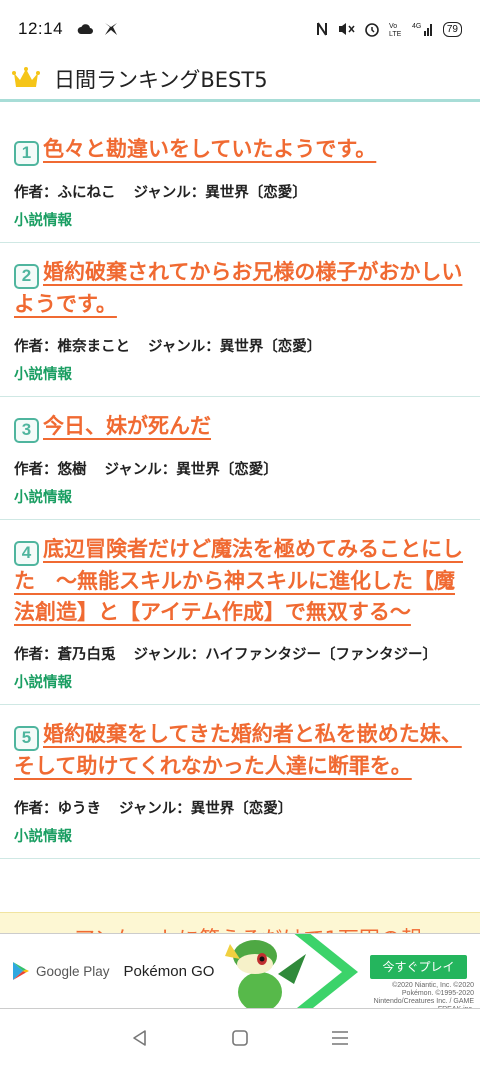 The image size is (480, 1067). What do you see at coordinates (65, 655) in the screenshot?
I see `author-label: 作者：蒼乃白兎` at bounding box center [65, 655].